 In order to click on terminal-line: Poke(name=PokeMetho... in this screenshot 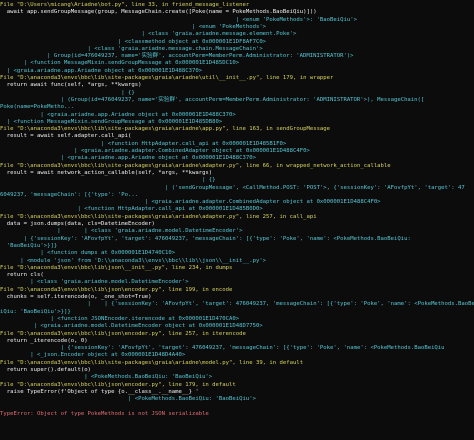, I will do `click(37, 107)`.